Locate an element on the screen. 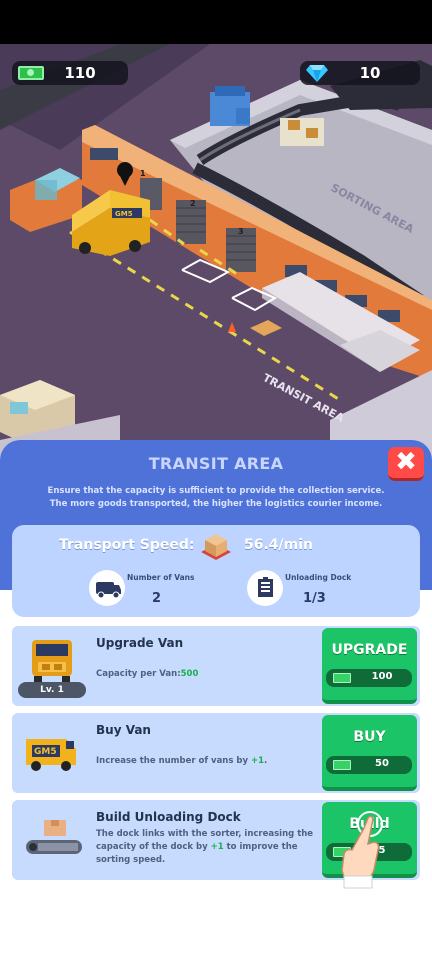 Image resolution: width=432 pixels, height=964 pixels. upgrade-button: UPGRADE 100 is located at coordinates (369, 666).